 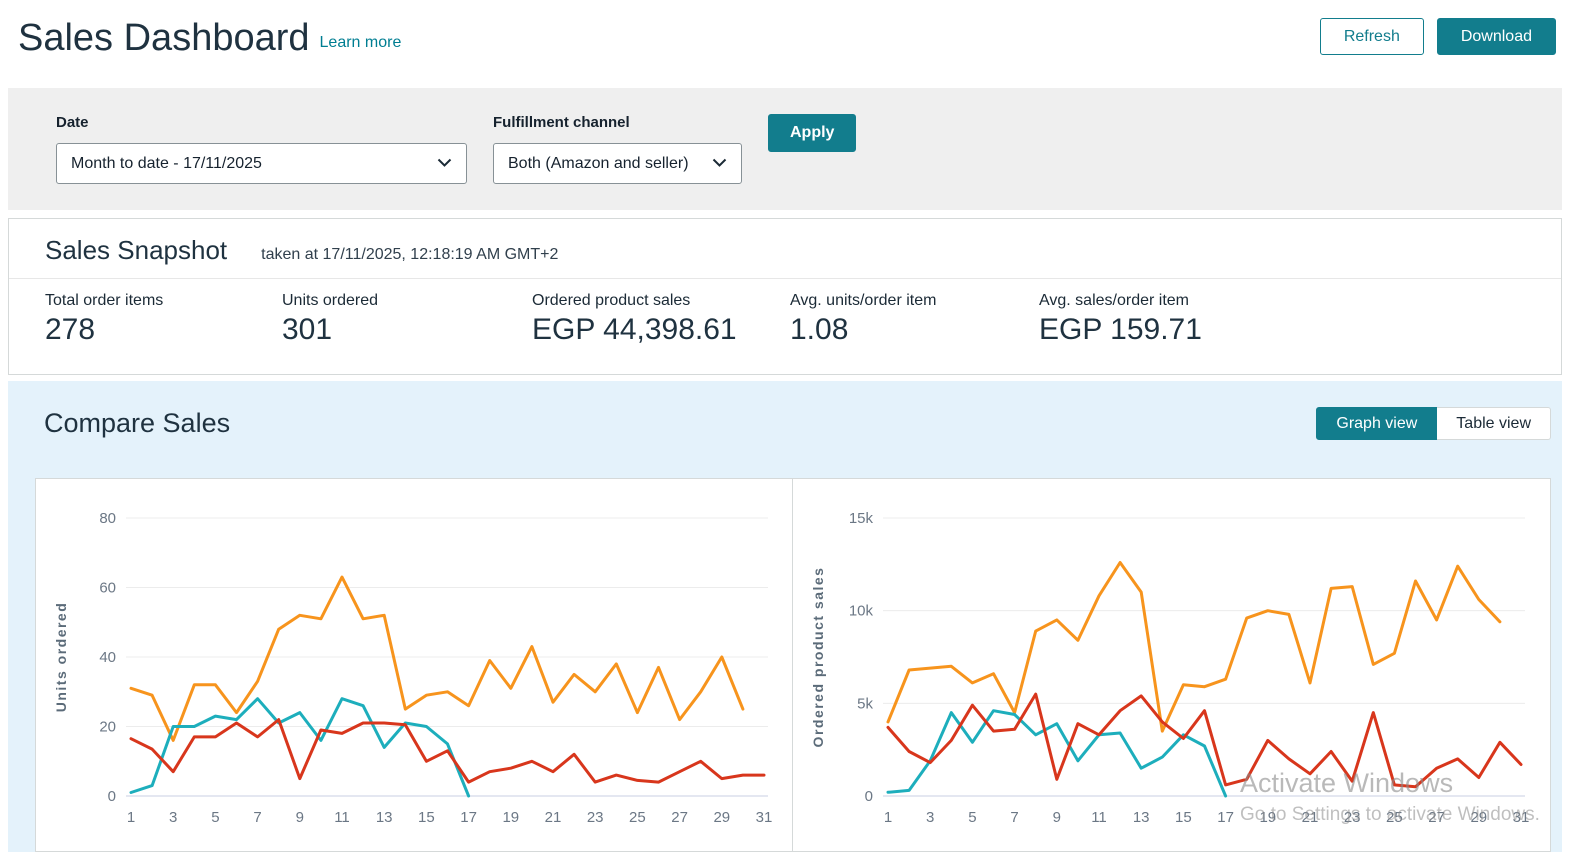 I want to click on svg-text: 10k, so click(x=861, y=611).